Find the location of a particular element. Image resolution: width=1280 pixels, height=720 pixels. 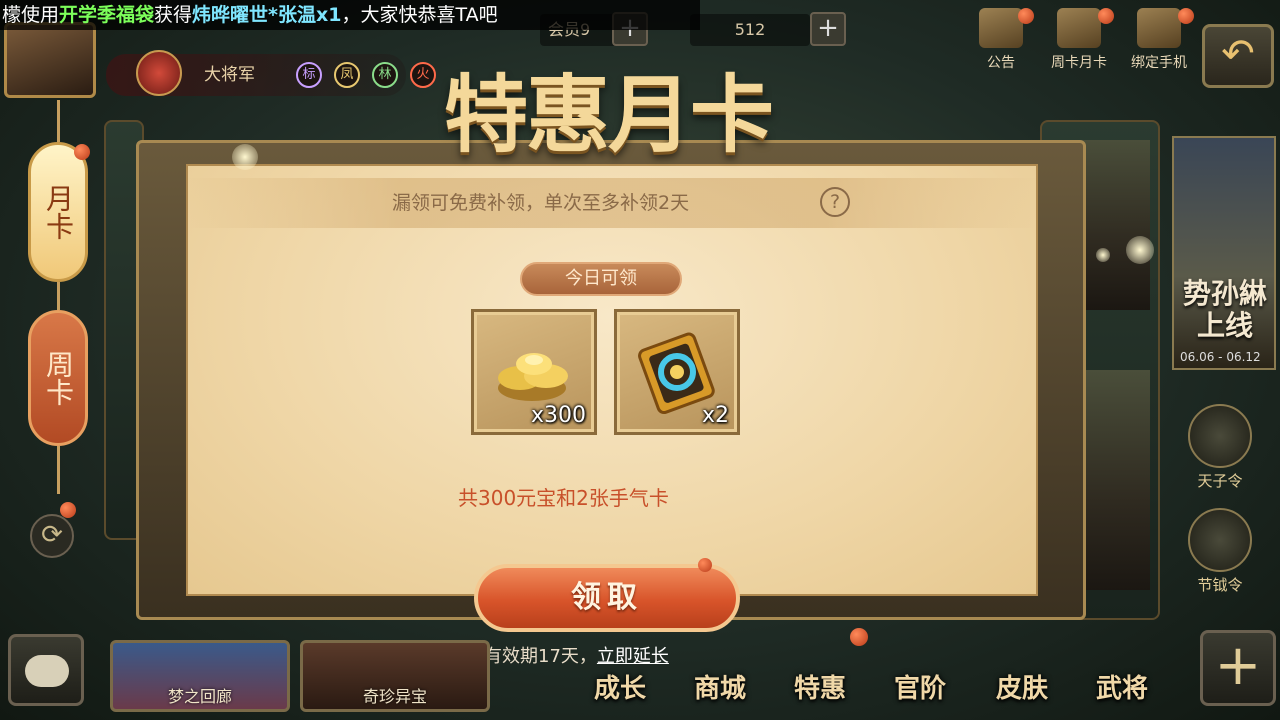

side-icon-tianzi-ling: 天子令 is located at coordinates (1220, 447).